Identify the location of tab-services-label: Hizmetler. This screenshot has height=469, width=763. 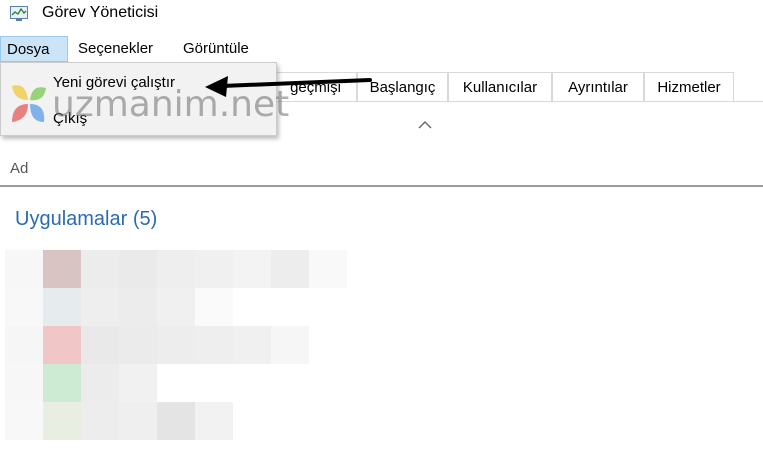
(689, 87).